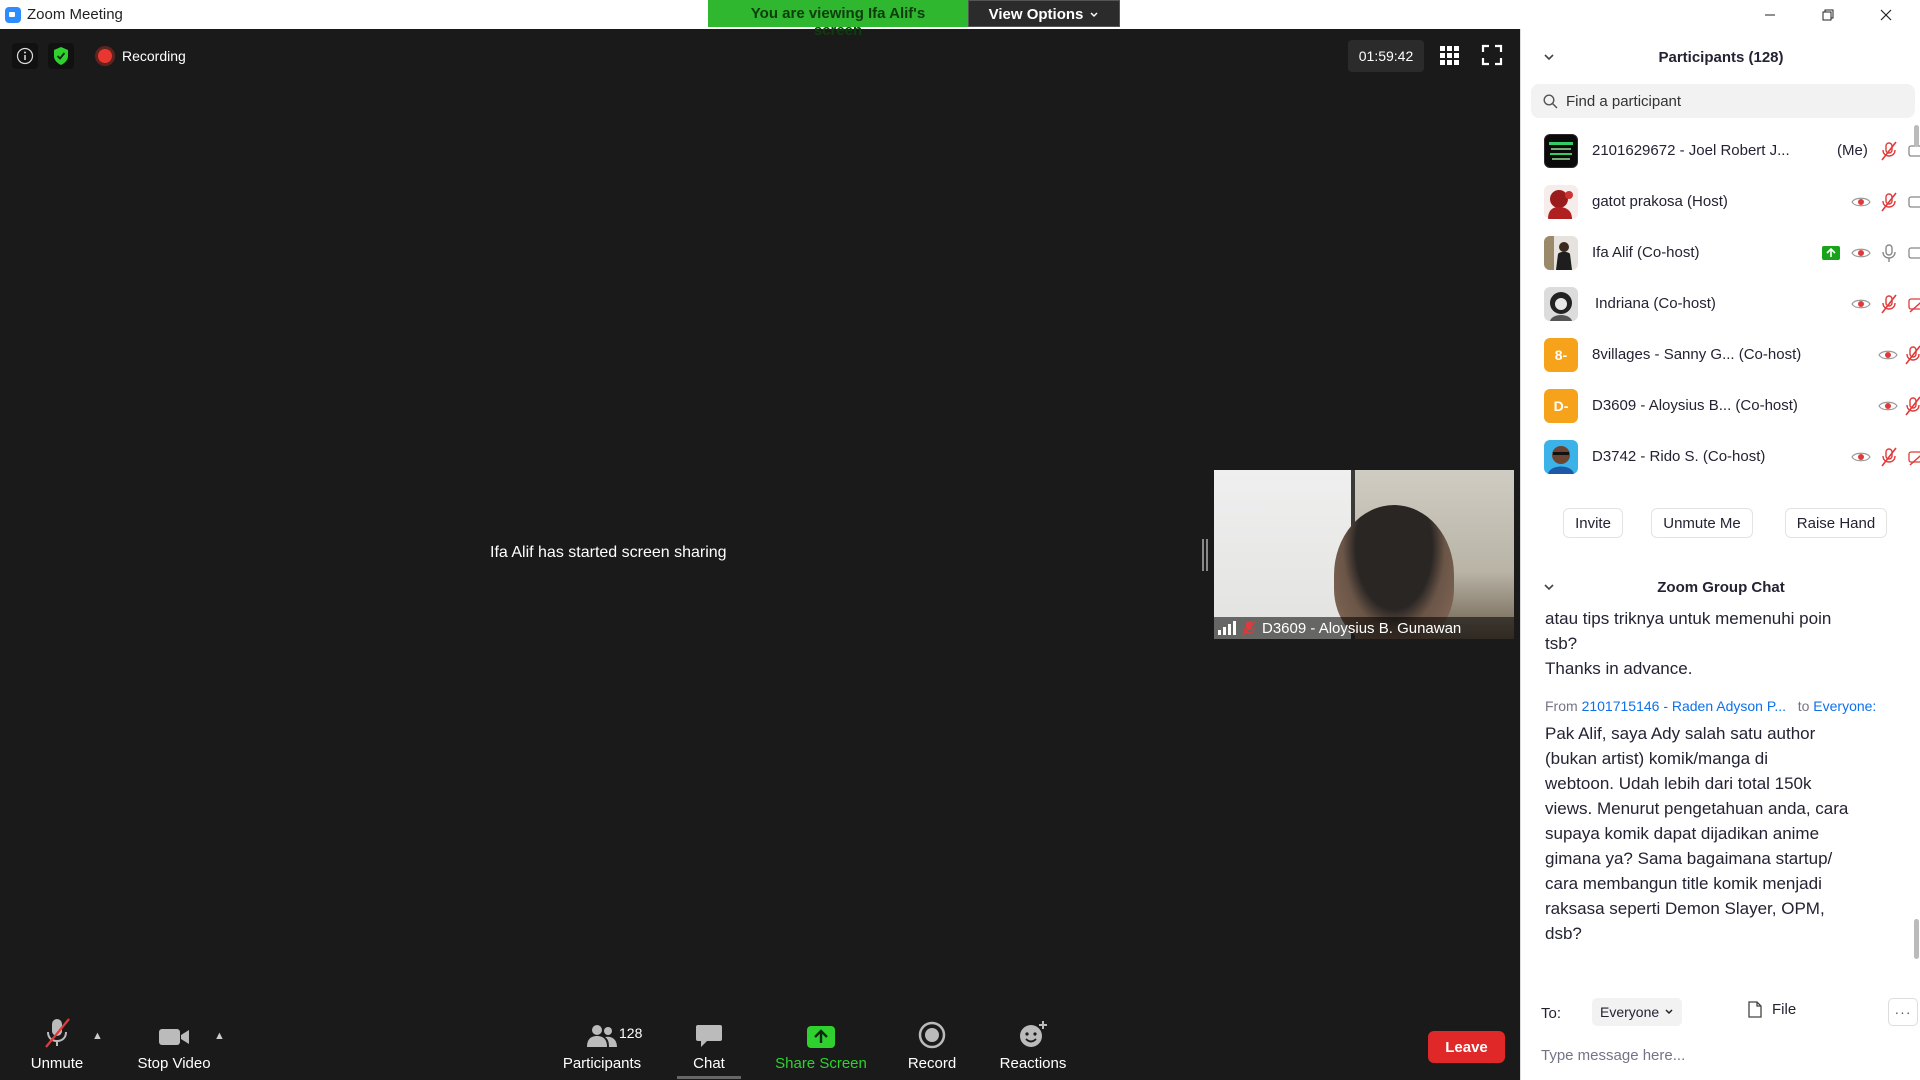 This screenshot has height=1080, width=1920. I want to click on participant-row: Indriana (Co-host), so click(1720, 303).